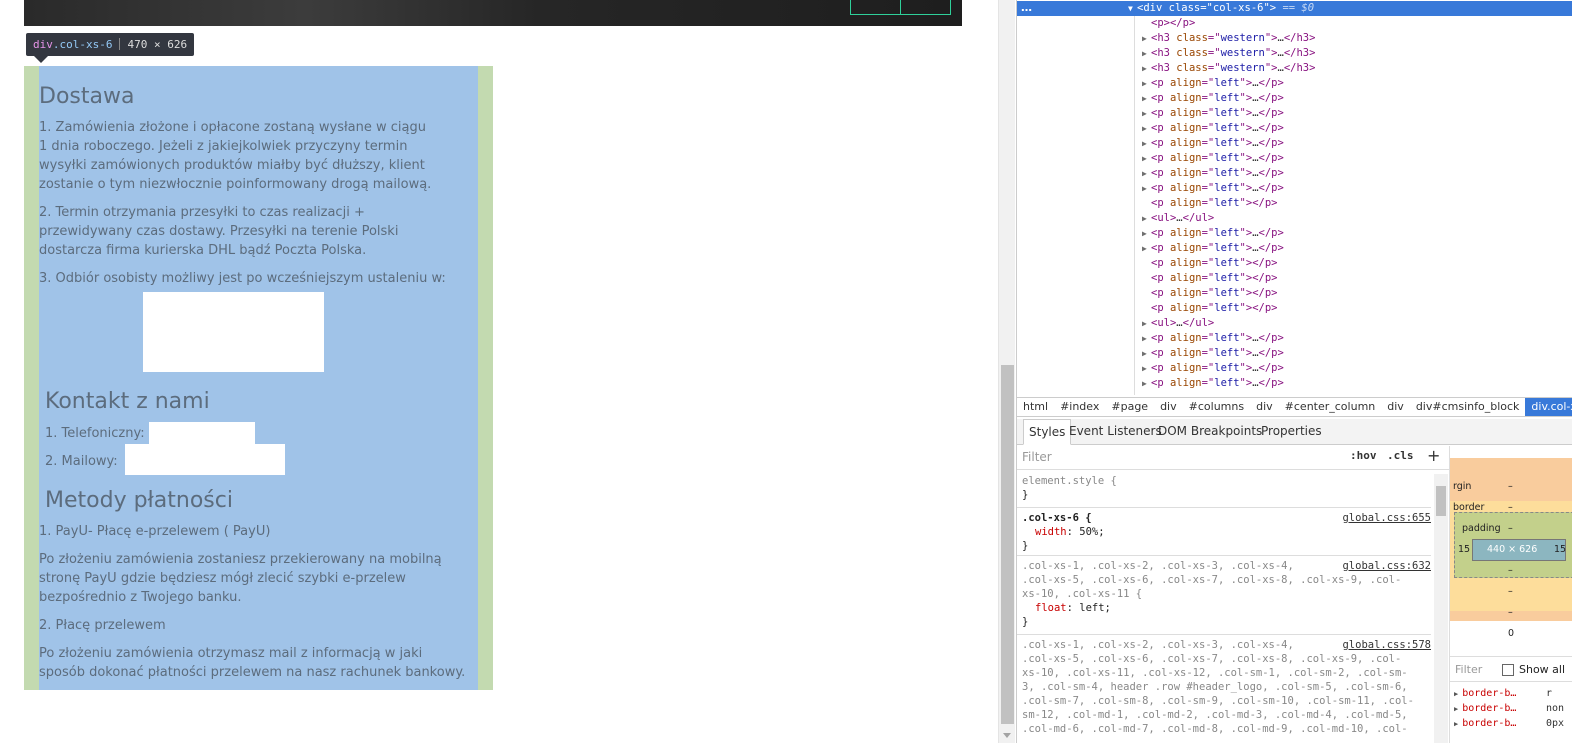 Image resolution: width=1572 pixels, height=743 pixels. What do you see at coordinates (1468, 669) in the screenshot?
I see `computed-filter-input: Filter` at bounding box center [1468, 669].